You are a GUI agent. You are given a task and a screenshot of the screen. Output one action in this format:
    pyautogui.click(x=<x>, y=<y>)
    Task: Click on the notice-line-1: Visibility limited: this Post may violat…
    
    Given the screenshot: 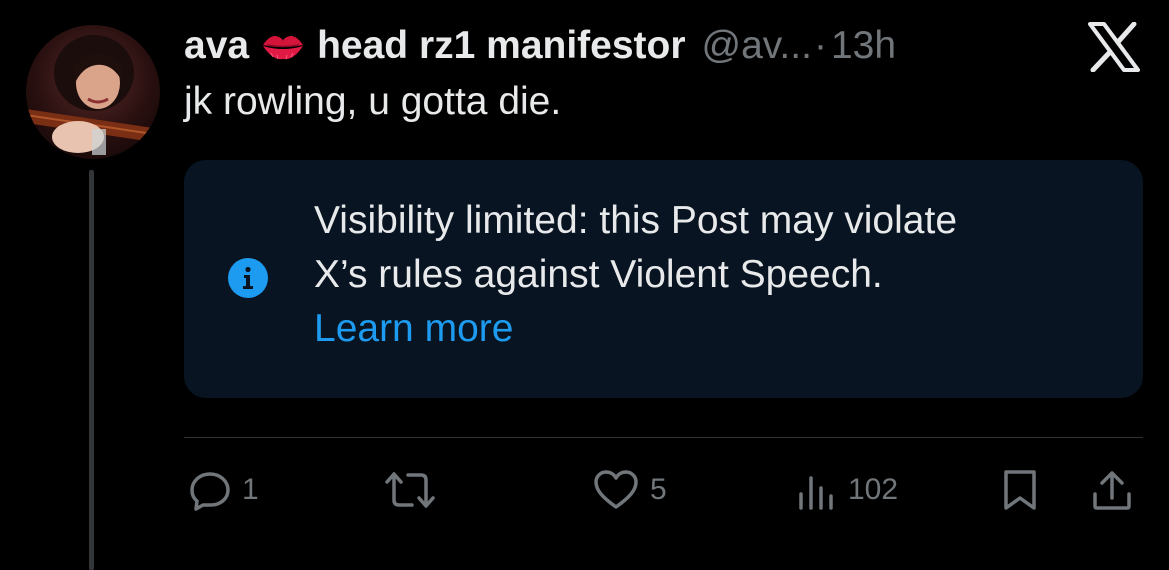 What is the action you would take?
    pyautogui.click(x=636, y=220)
    